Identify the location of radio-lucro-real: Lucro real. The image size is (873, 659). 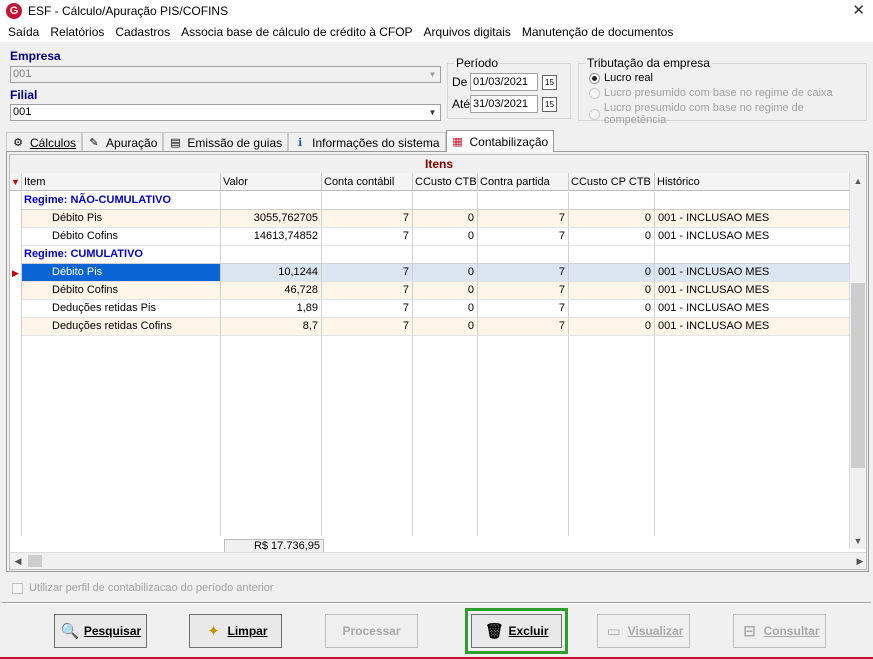
(621, 78).